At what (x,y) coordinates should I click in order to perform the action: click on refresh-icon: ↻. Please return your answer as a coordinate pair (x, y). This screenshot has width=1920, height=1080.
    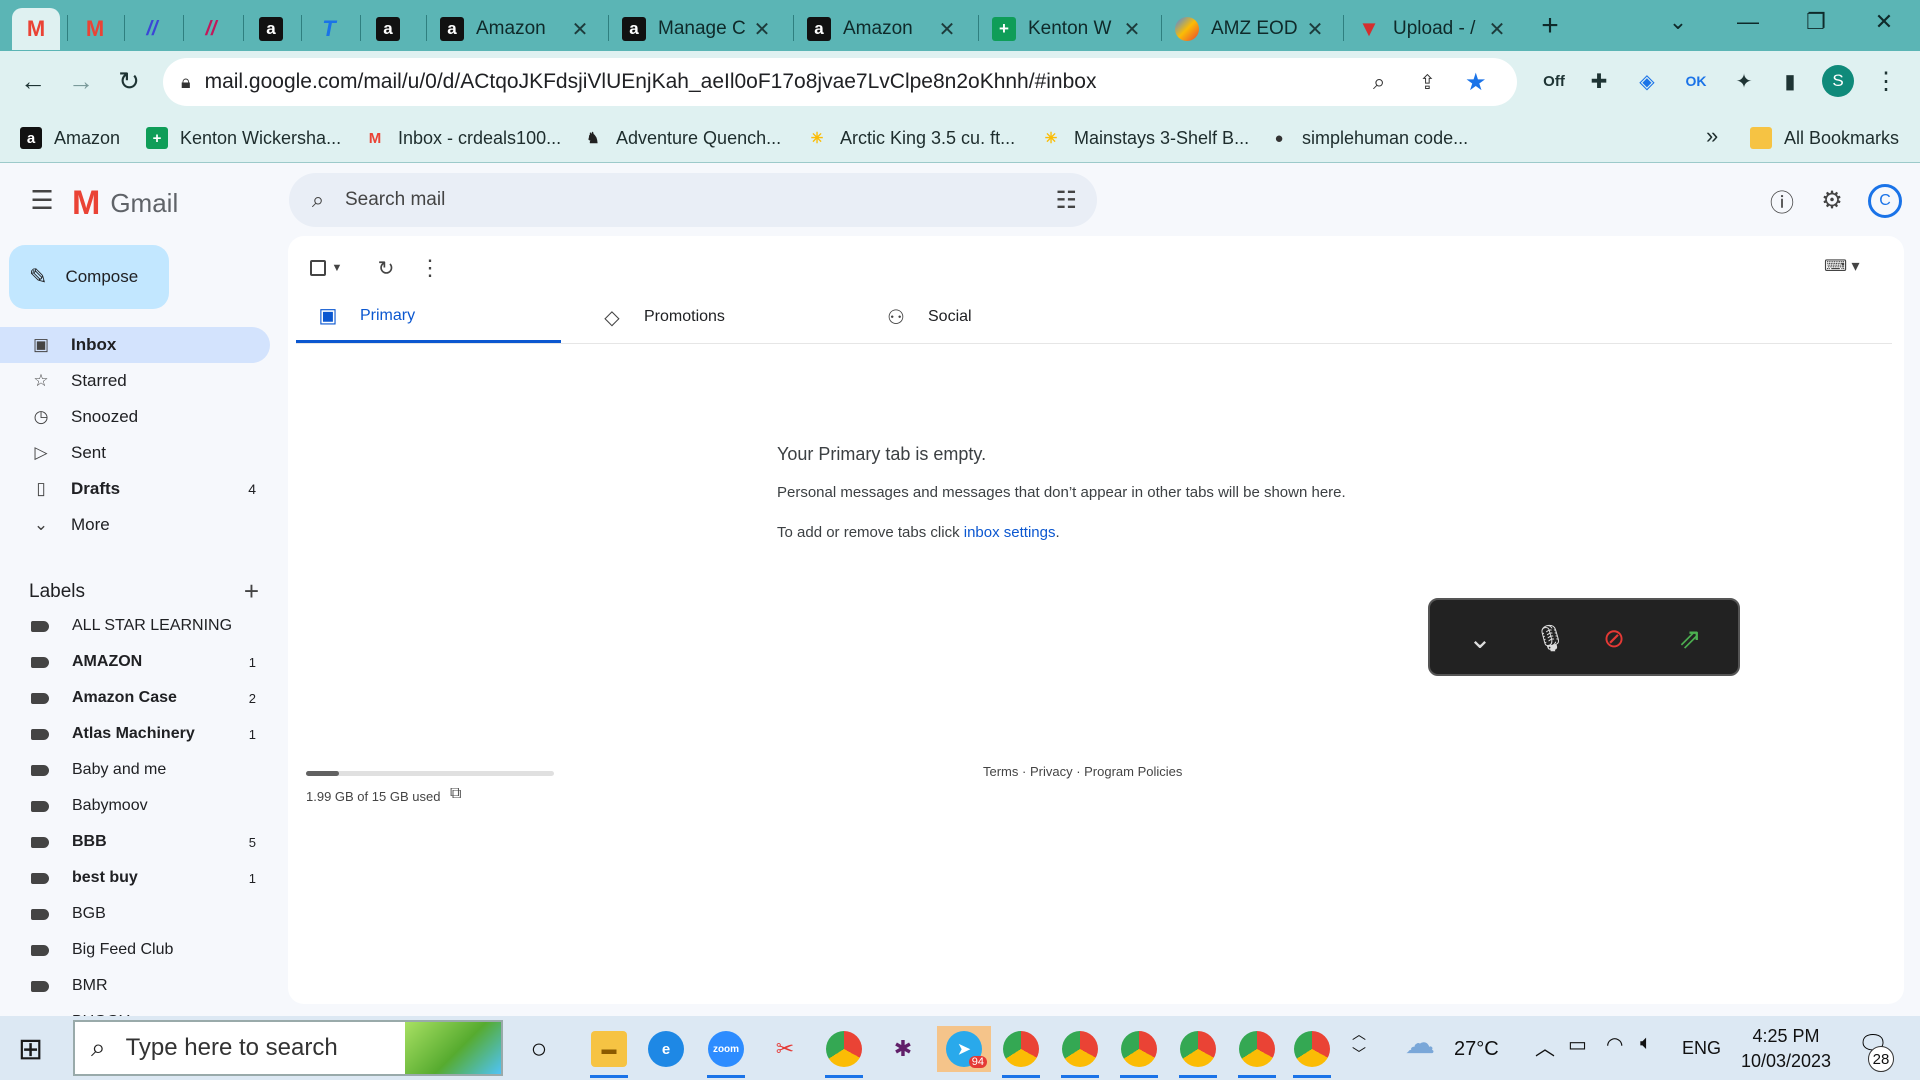
    Looking at the image, I should click on (386, 268).